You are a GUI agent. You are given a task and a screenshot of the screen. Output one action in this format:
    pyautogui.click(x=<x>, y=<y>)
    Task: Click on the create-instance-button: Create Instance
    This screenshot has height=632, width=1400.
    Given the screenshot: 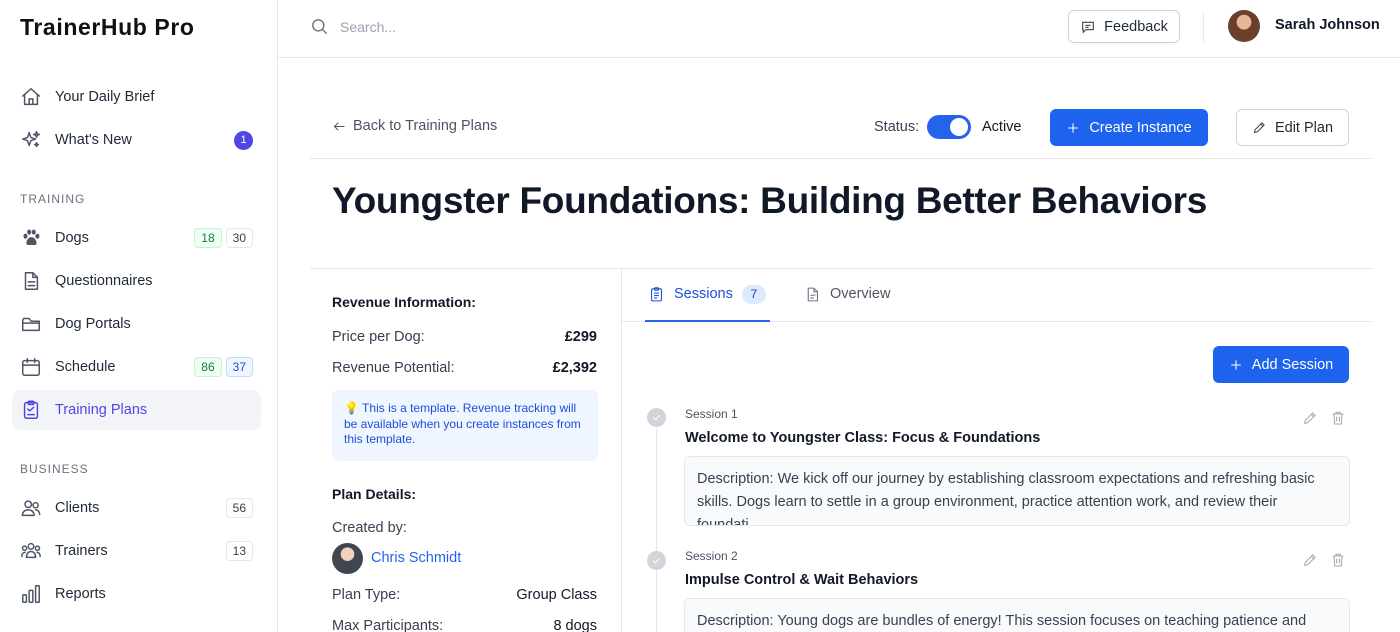 What is the action you would take?
    pyautogui.click(x=1129, y=127)
    